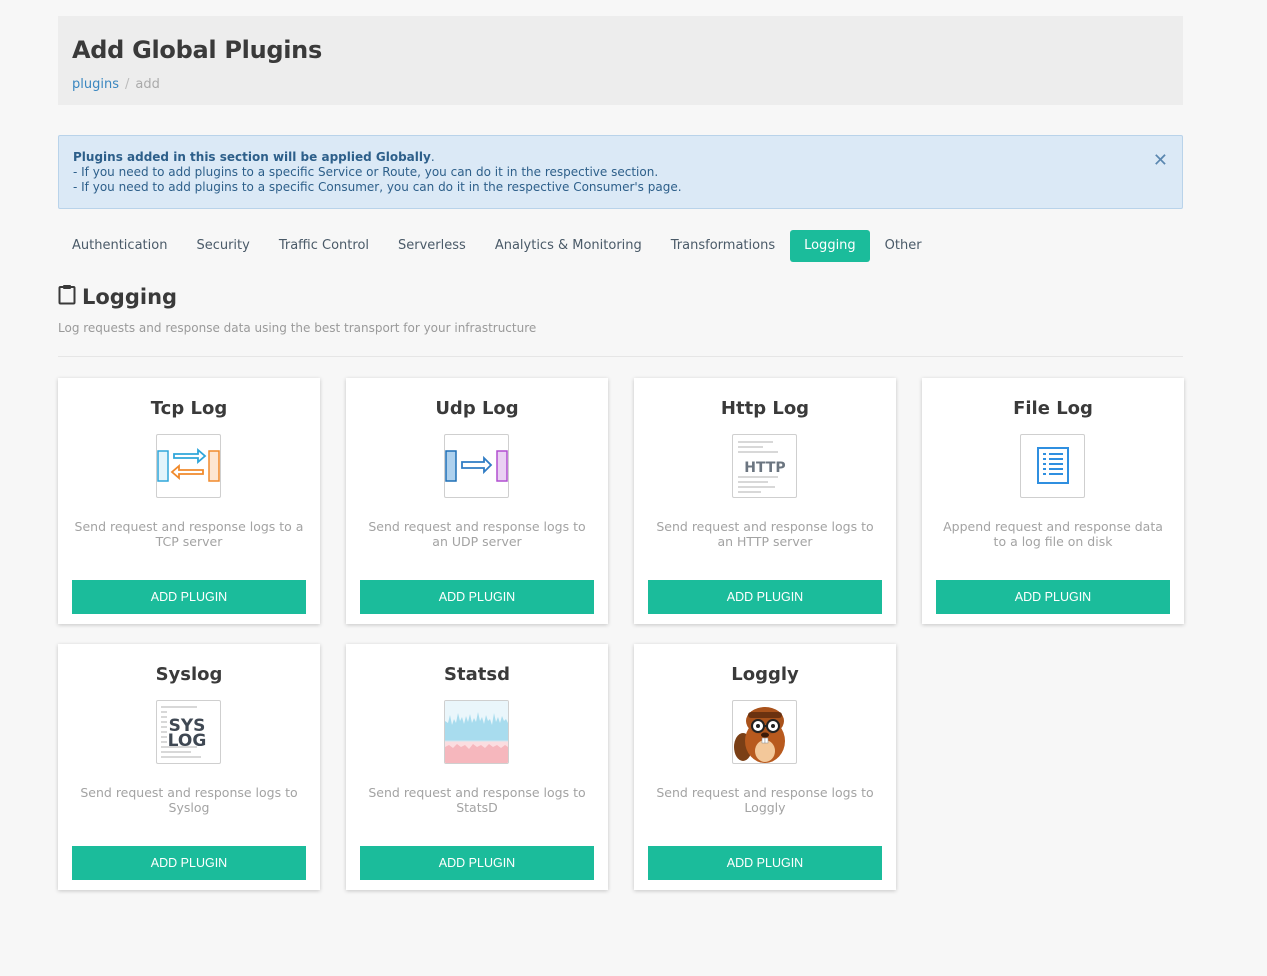  What do you see at coordinates (188, 466) in the screenshot?
I see `tcp-log-icon` at bounding box center [188, 466].